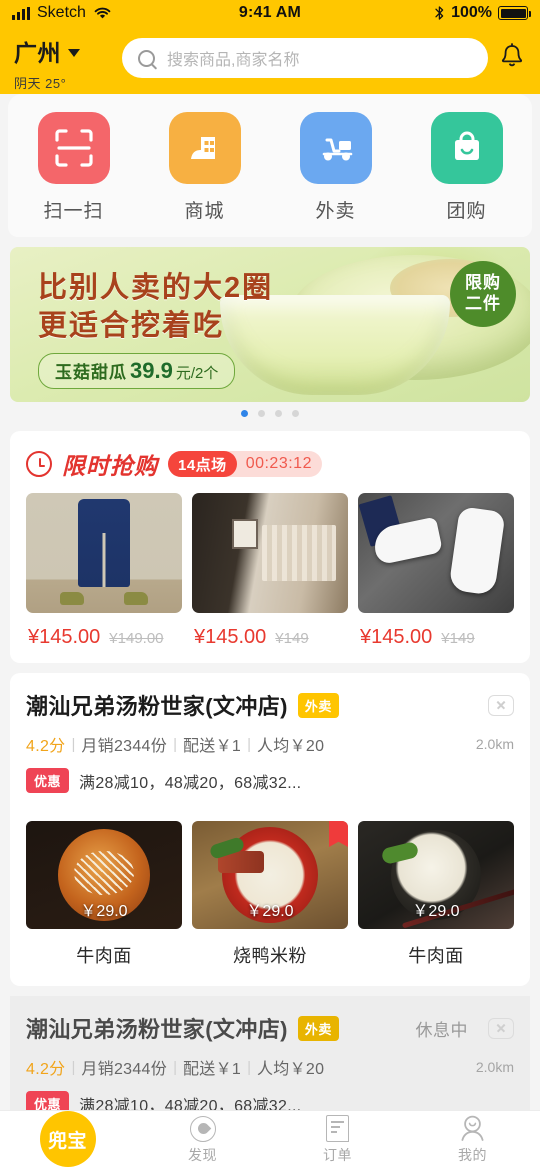  Describe the element at coordinates (151, 370) in the screenshot. I see `banner-price-number: 39.9` at that location.